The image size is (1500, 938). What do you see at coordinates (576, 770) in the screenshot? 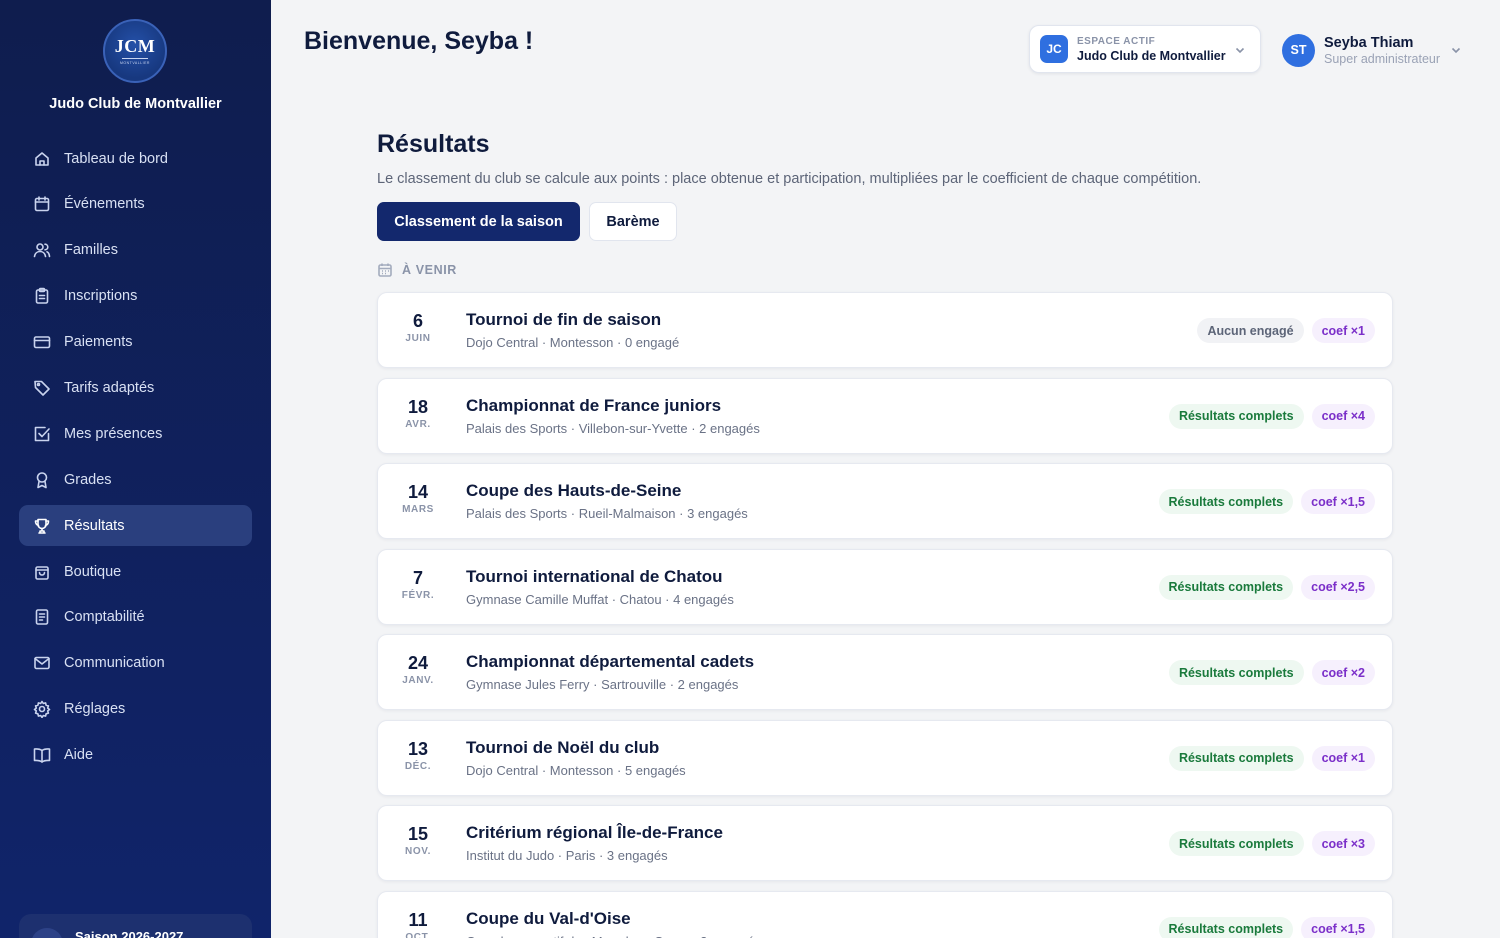
I see `event-meta: Dojo Central · Montesson · 5 engagés` at bounding box center [576, 770].